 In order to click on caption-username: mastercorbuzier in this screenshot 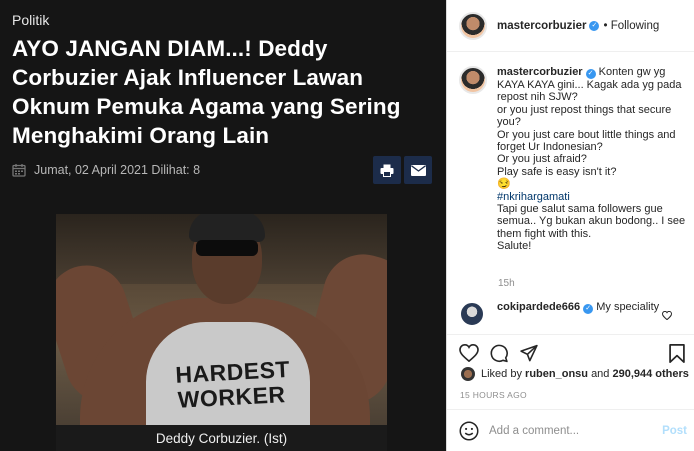, I will do `click(540, 72)`.